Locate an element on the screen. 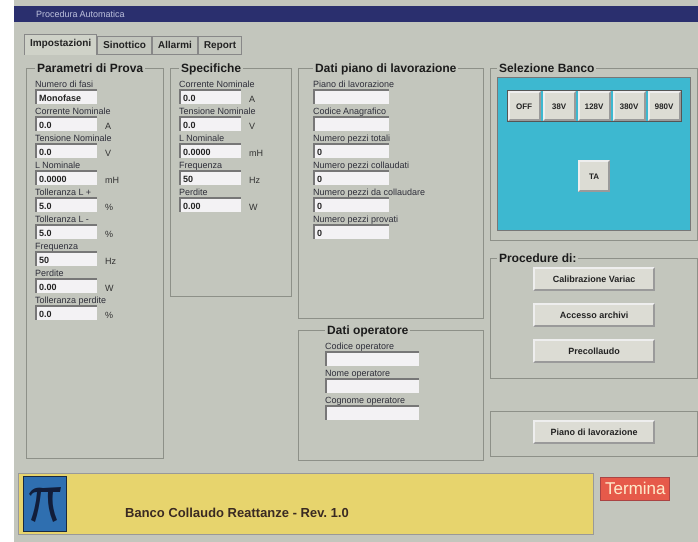 This screenshot has height=542, width=698. procedure-button: Calibrazione Variac is located at coordinates (594, 279).